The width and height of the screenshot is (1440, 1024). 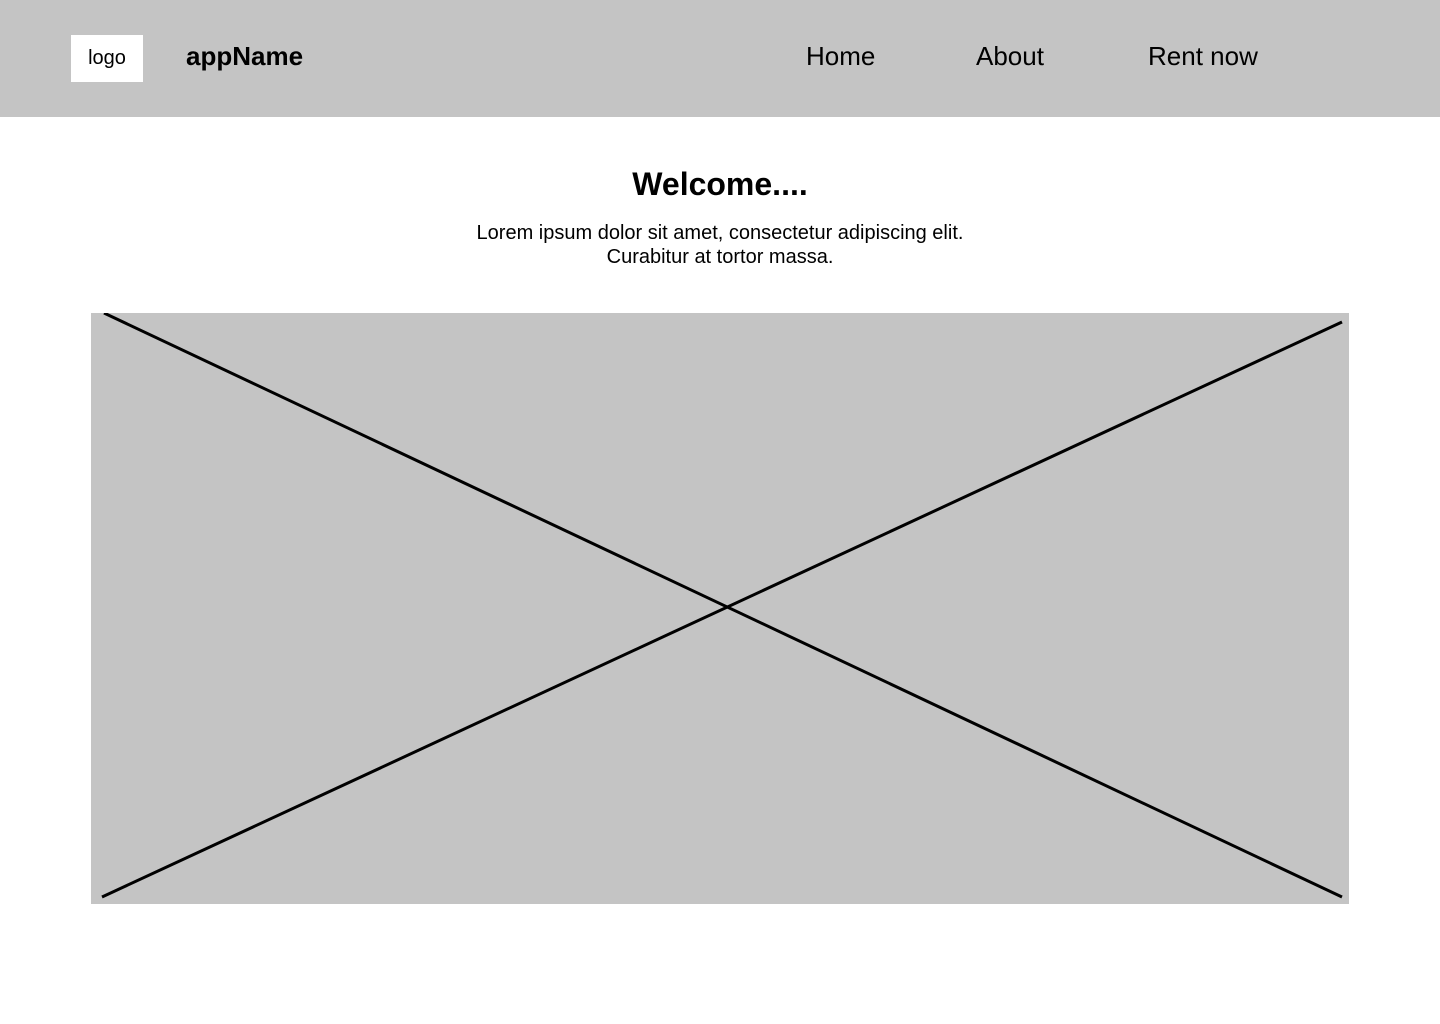 What do you see at coordinates (1203, 56) in the screenshot?
I see `nav-rent-now-link: Rent now` at bounding box center [1203, 56].